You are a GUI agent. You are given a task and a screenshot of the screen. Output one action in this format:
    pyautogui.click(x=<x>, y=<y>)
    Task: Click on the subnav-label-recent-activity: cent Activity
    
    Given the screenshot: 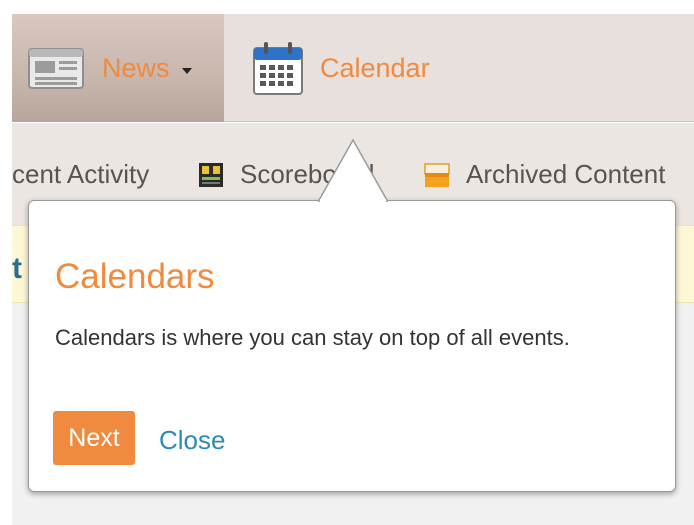 What is the action you would take?
    pyautogui.click(x=81, y=174)
    